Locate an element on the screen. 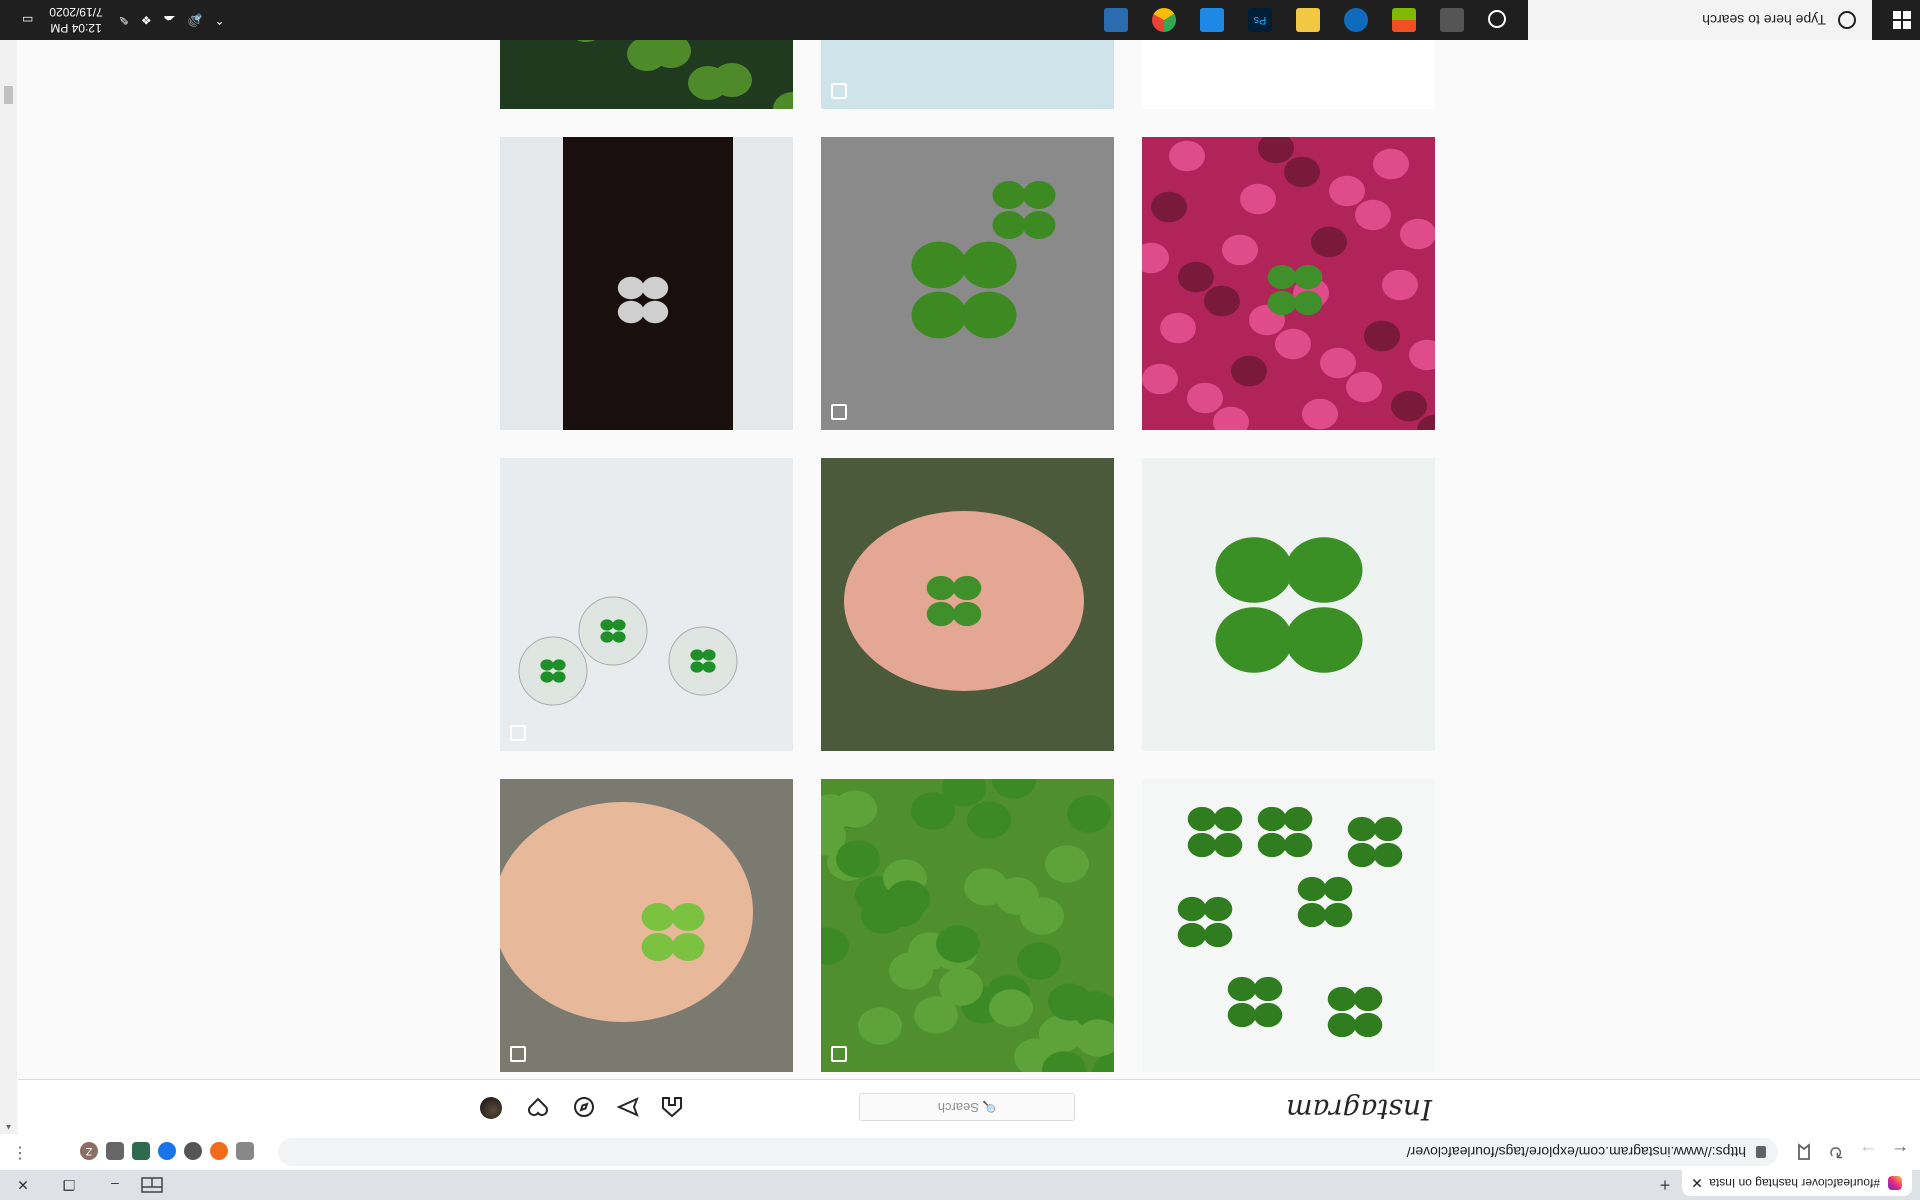 This screenshot has height=1200, width=1920. maximize-button: ❐ is located at coordinates (69, 1185).